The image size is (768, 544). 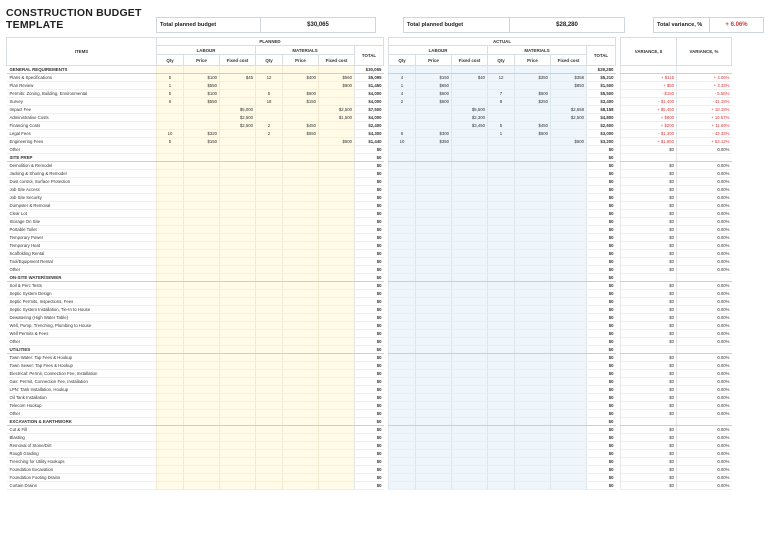 I want to click on item-name: Clear Lot, so click(x=81, y=213).